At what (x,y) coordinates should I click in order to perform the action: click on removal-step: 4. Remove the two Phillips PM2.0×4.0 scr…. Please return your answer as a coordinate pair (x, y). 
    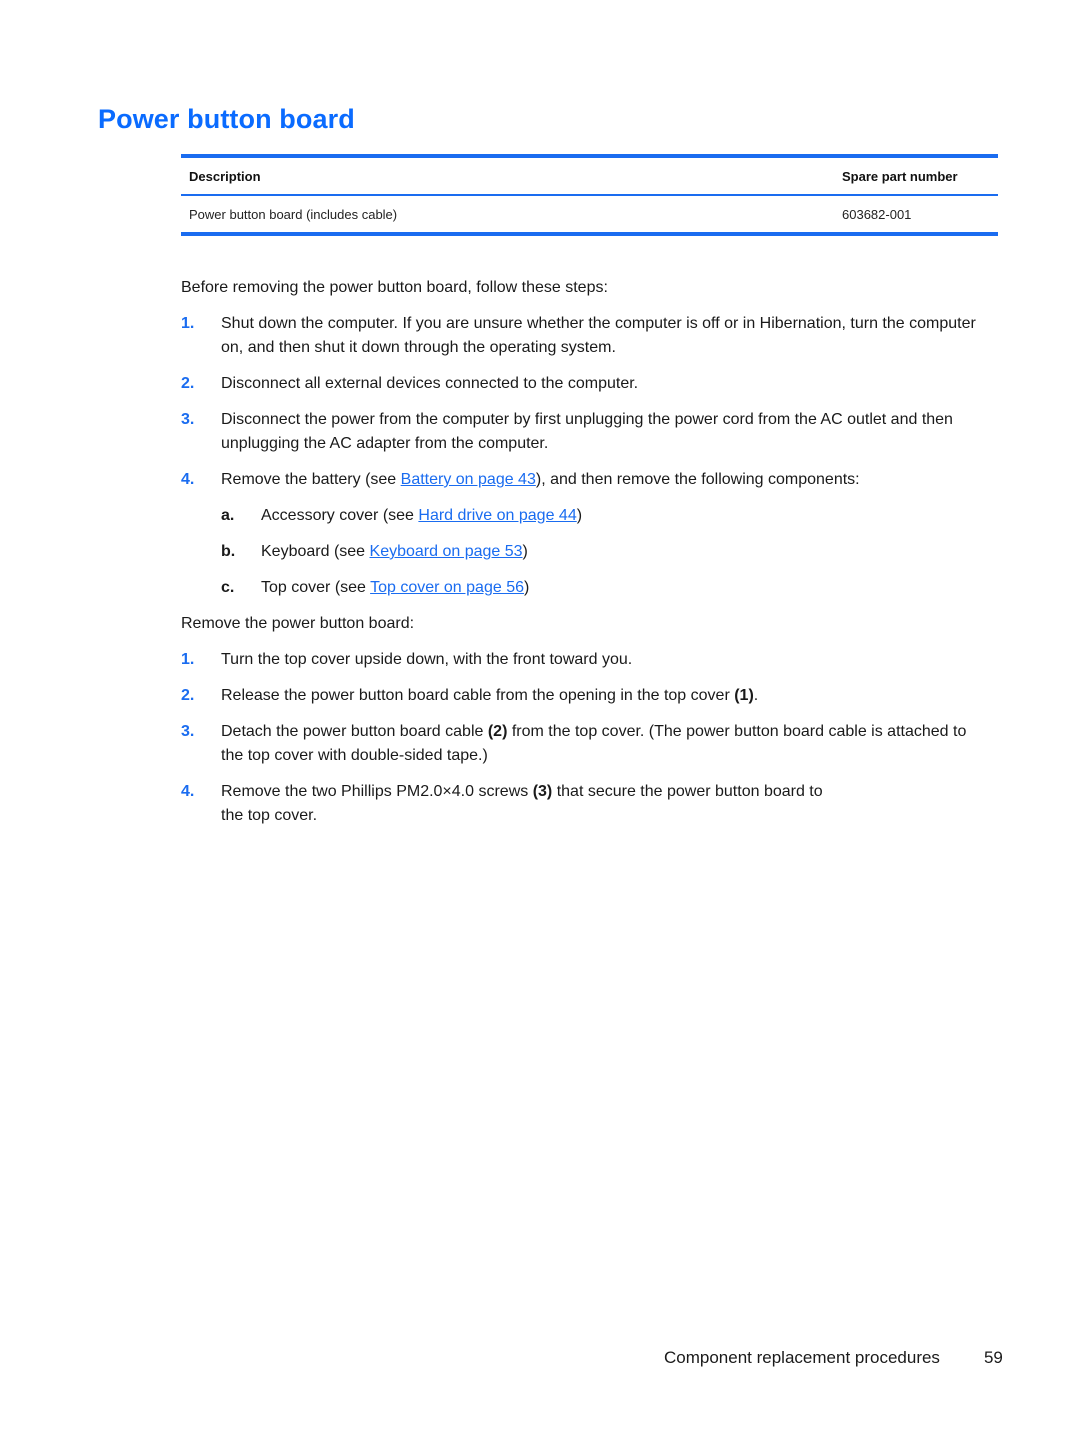
    Looking at the image, I should click on (586, 804).